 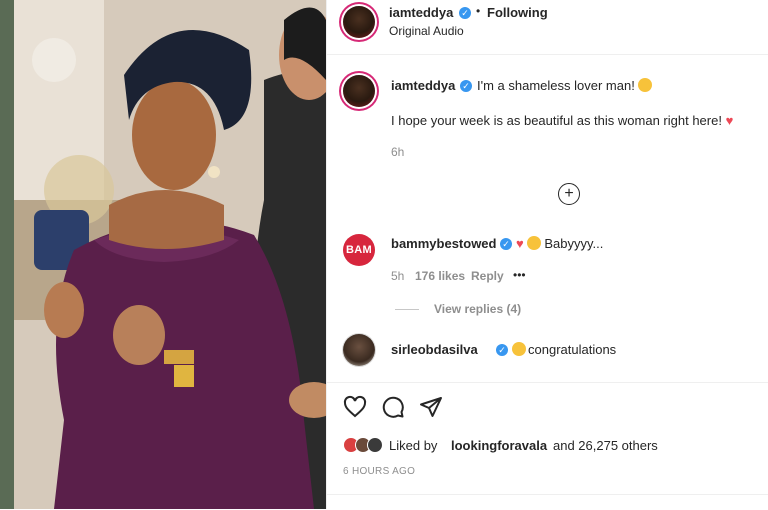 What do you see at coordinates (517, 12) in the screenshot?
I see `following-button: Following` at bounding box center [517, 12].